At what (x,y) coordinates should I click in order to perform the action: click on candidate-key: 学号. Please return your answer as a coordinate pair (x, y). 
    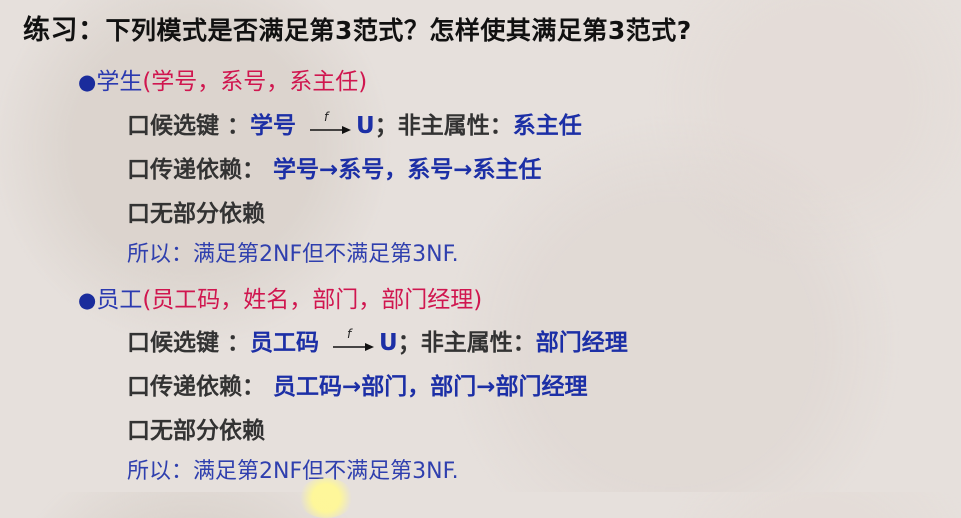
    Looking at the image, I should click on (273, 126).